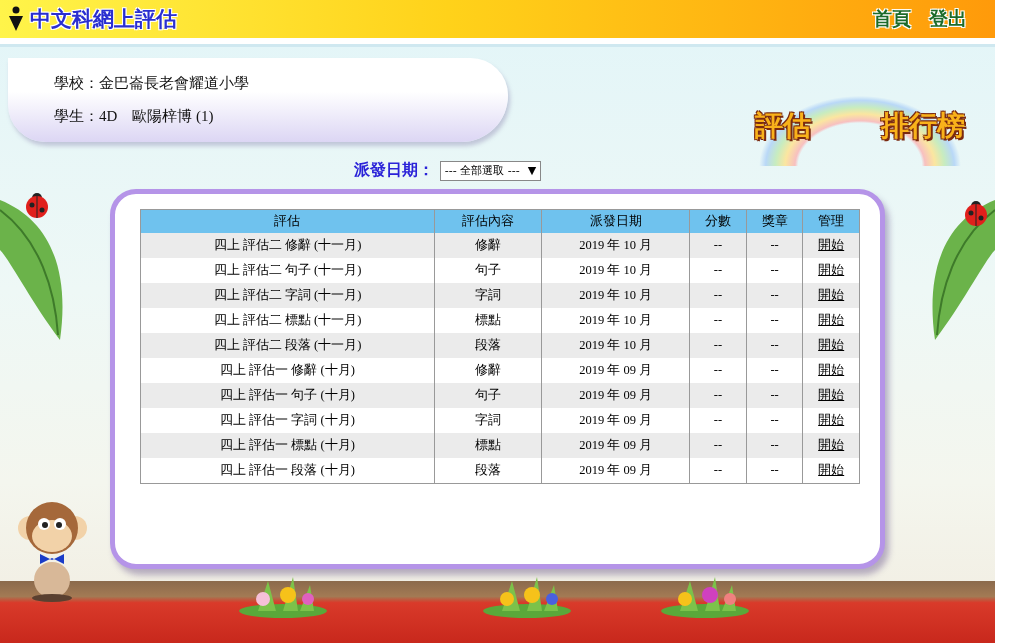 The height and width of the screenshot is (643, 1013). I want to click on table-cell: 段落, so click(488, 471).